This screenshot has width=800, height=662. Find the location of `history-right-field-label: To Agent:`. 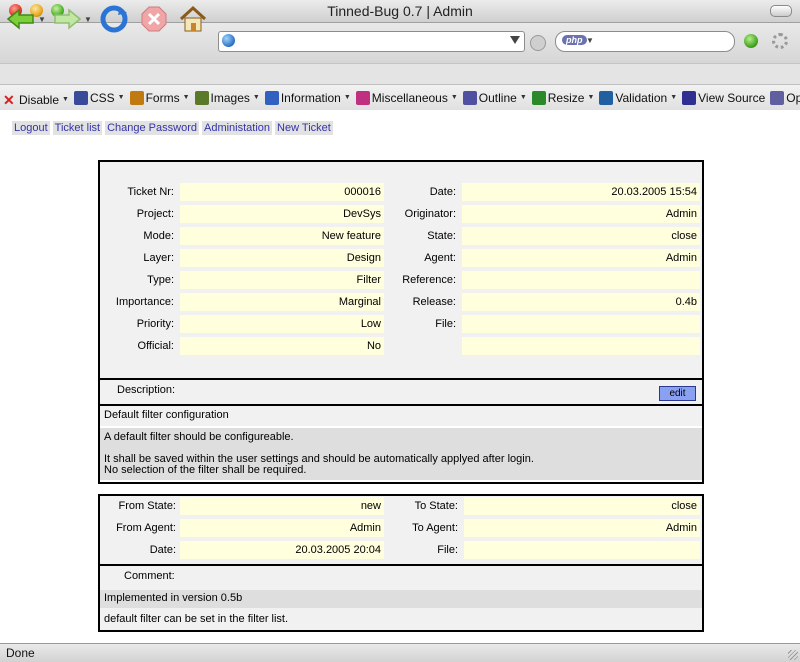

history-right-field-label: To Agent: is located at coordinates (435, 528).